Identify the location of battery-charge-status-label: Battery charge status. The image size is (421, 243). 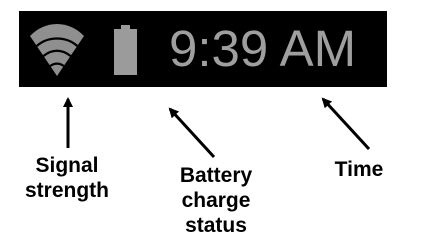
(216, 200).